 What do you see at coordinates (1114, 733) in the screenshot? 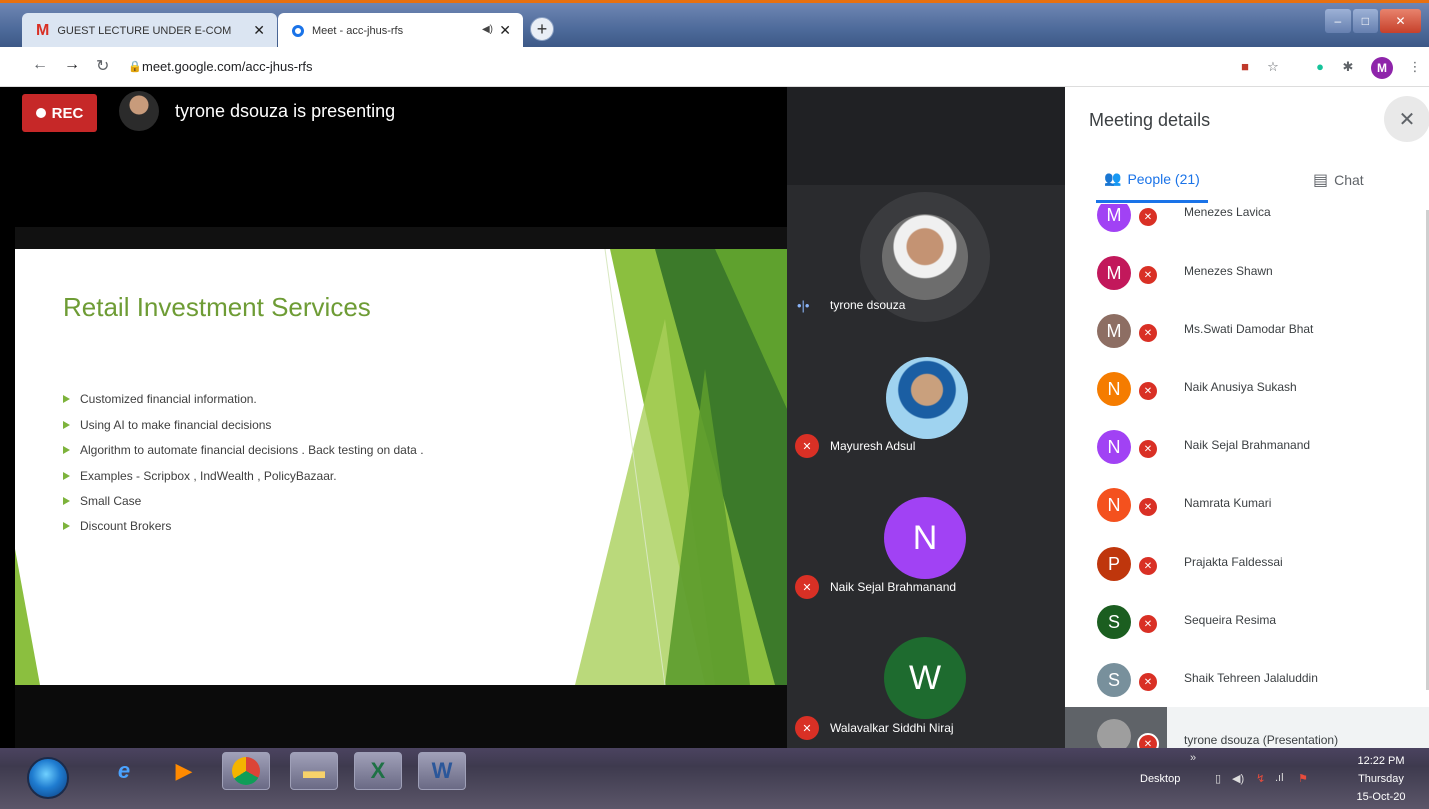
I see `participant-avatar` at bounding box center [1114, 733].